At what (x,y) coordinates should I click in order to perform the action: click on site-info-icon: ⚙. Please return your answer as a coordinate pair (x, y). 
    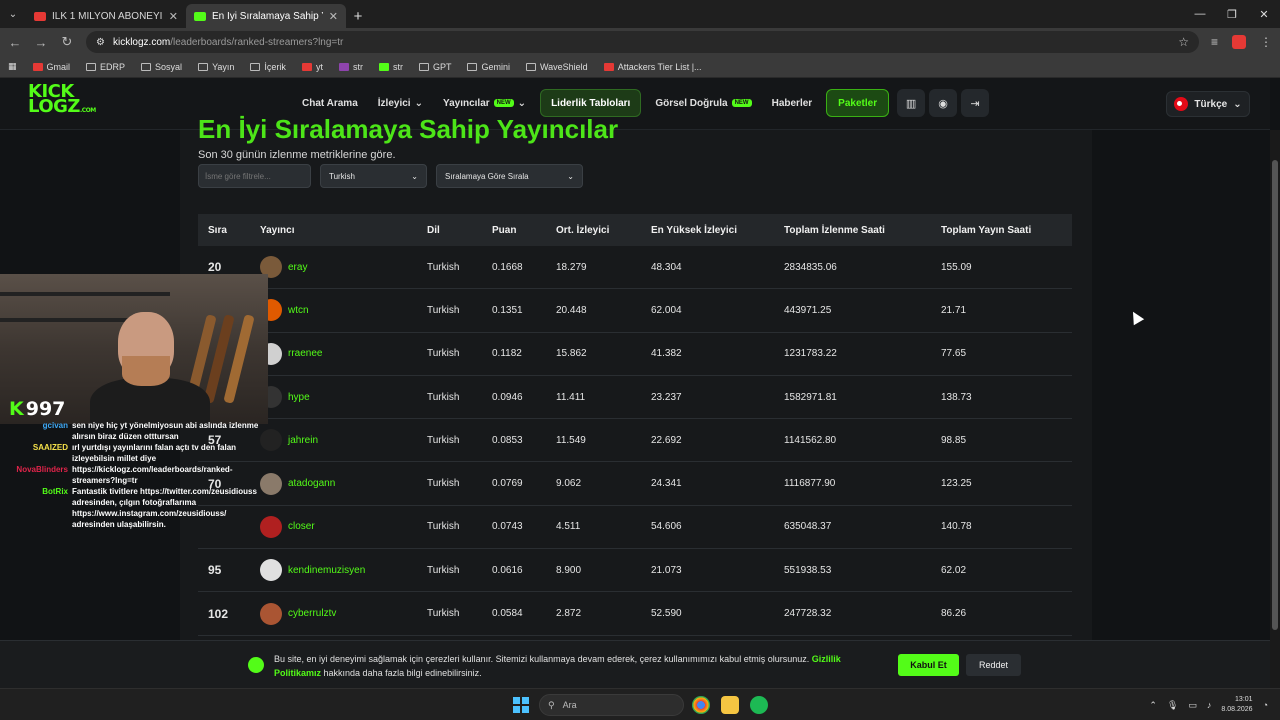
    Looking at the image, I should click on (100, 42).